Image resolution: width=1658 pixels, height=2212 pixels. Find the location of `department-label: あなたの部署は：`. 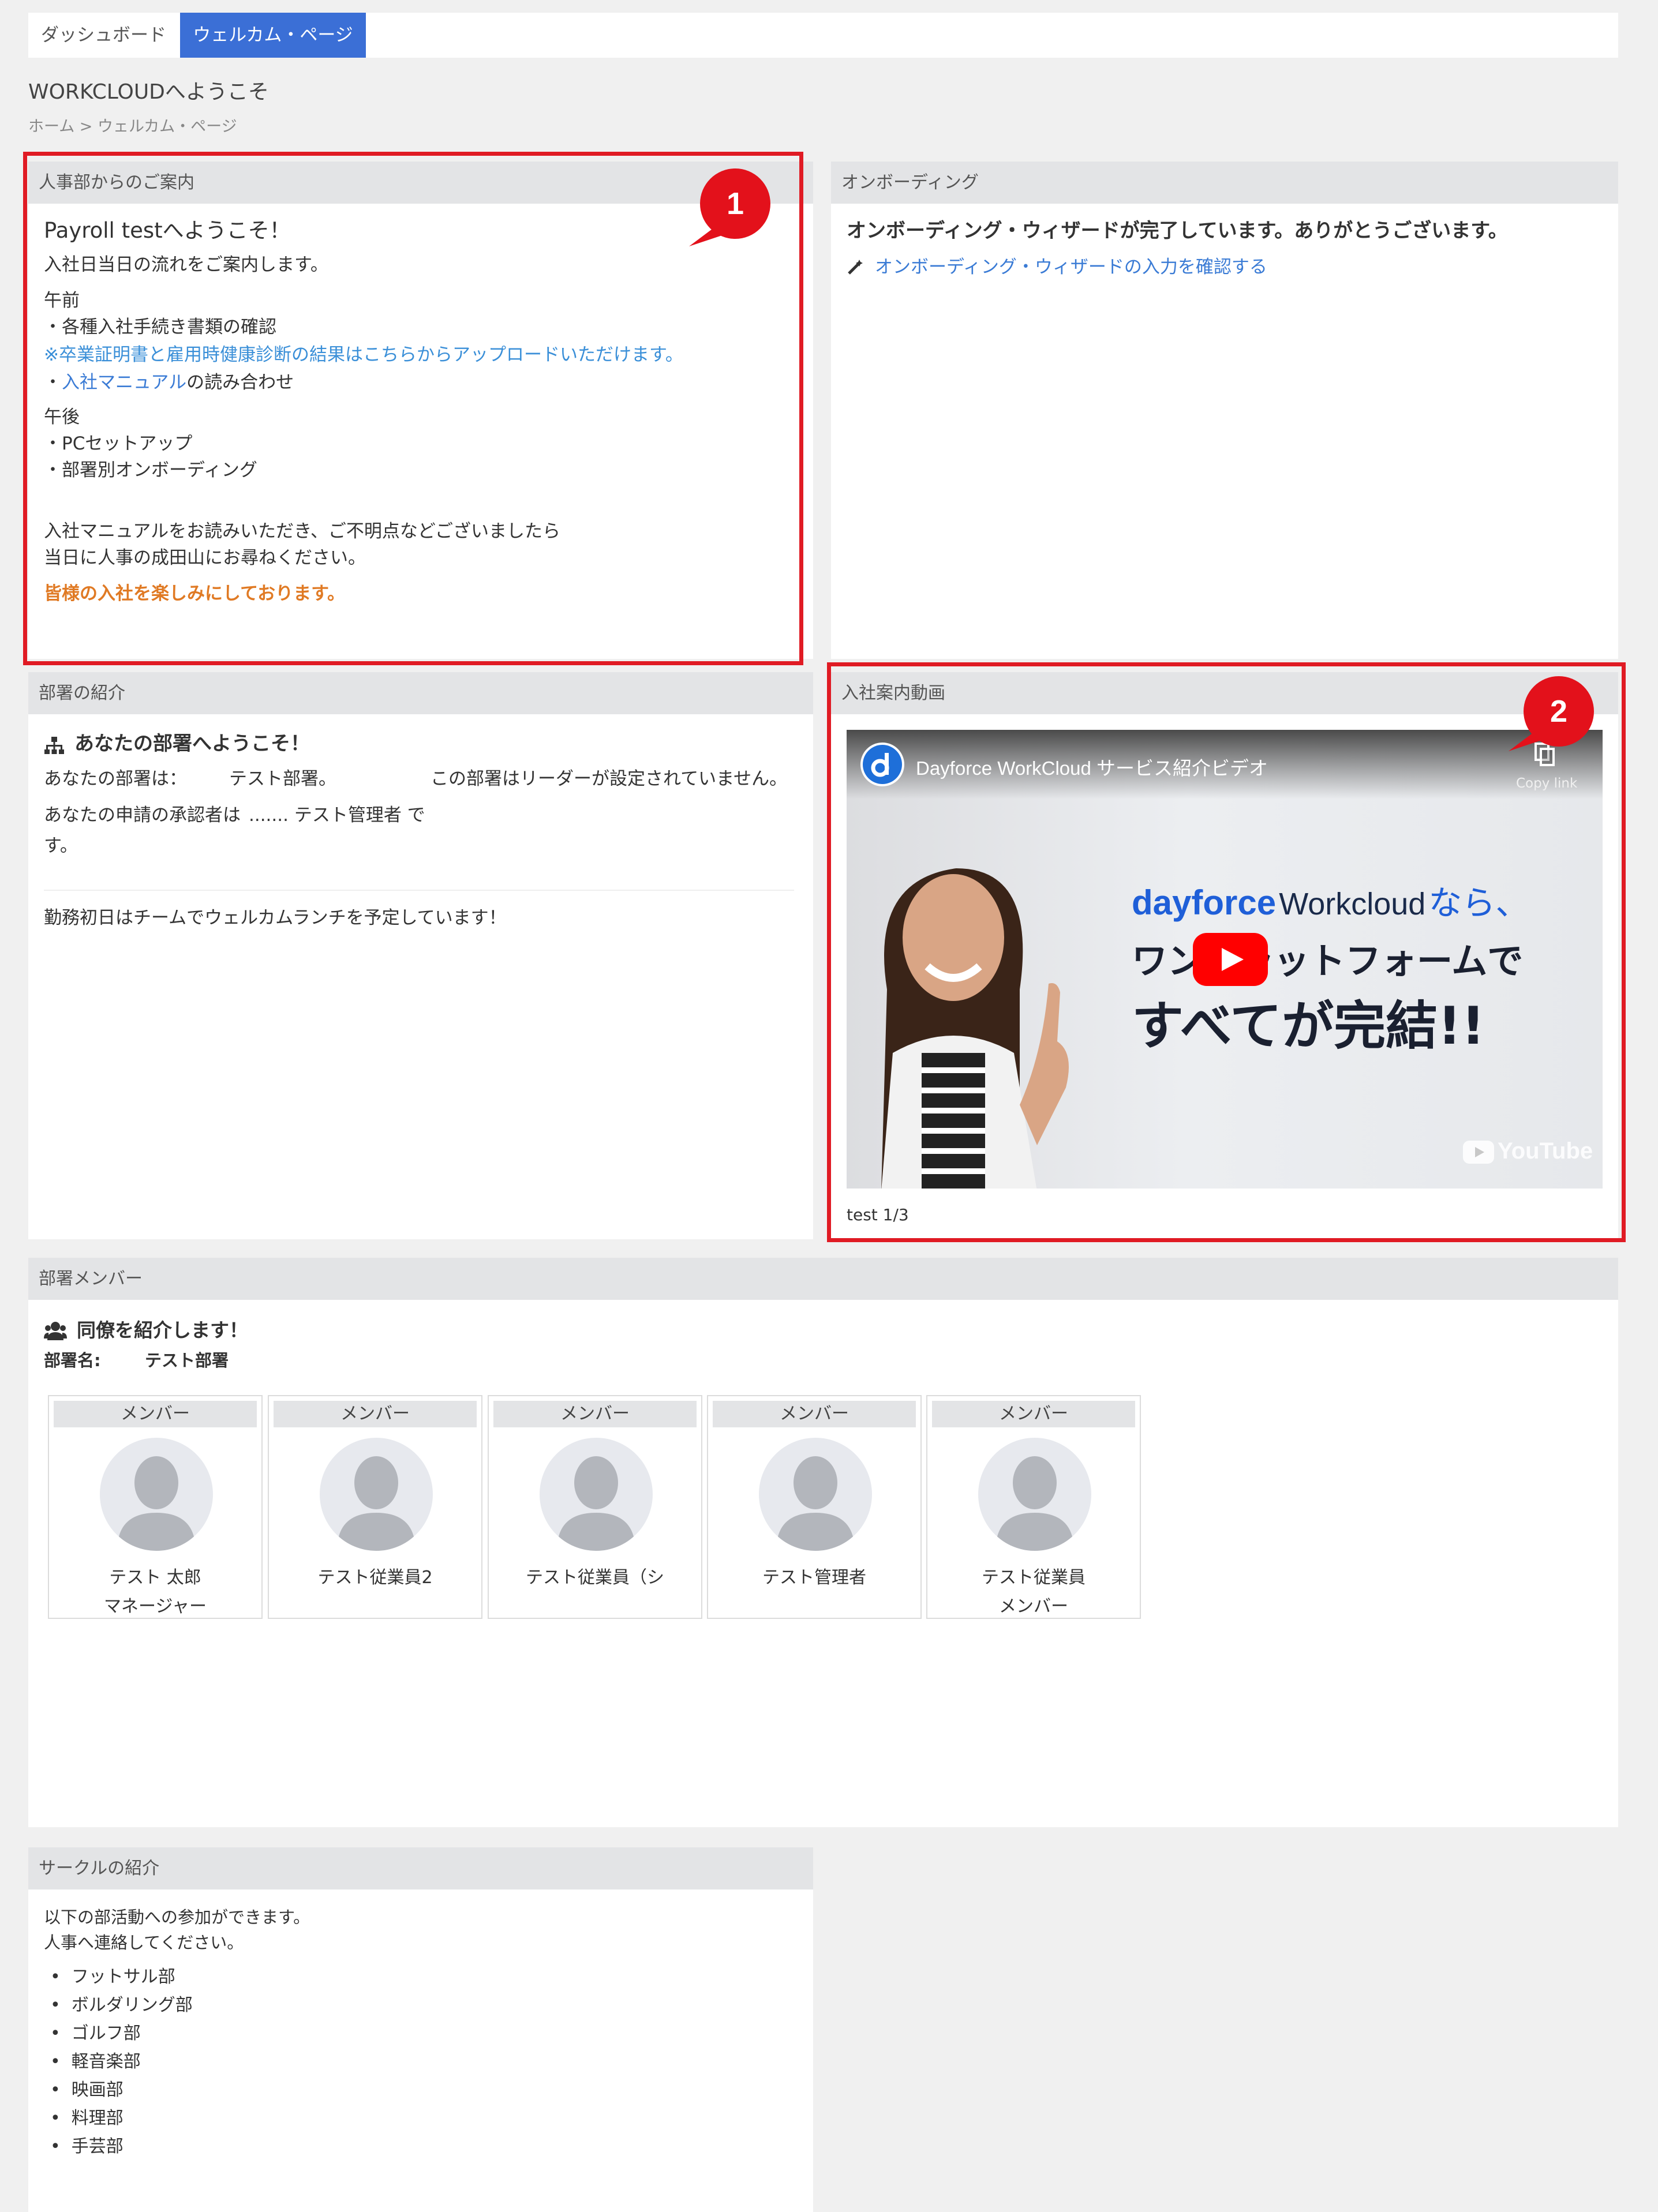

department-label: あなたの部署は： is located at coordinates (115, 778).